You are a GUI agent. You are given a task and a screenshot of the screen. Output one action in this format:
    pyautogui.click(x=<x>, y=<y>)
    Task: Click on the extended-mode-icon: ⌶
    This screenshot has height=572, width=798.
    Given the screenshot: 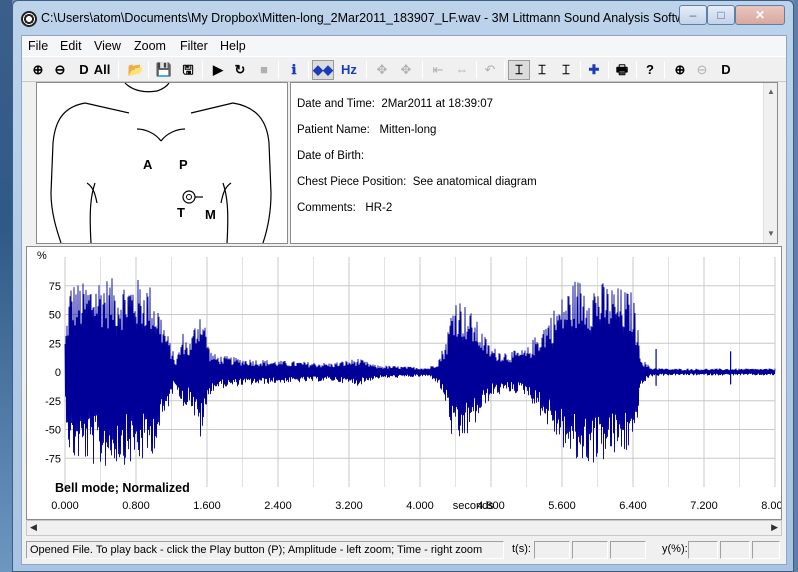 What is the action you would take?
    pyautogui.click(x=566, y=70)
    